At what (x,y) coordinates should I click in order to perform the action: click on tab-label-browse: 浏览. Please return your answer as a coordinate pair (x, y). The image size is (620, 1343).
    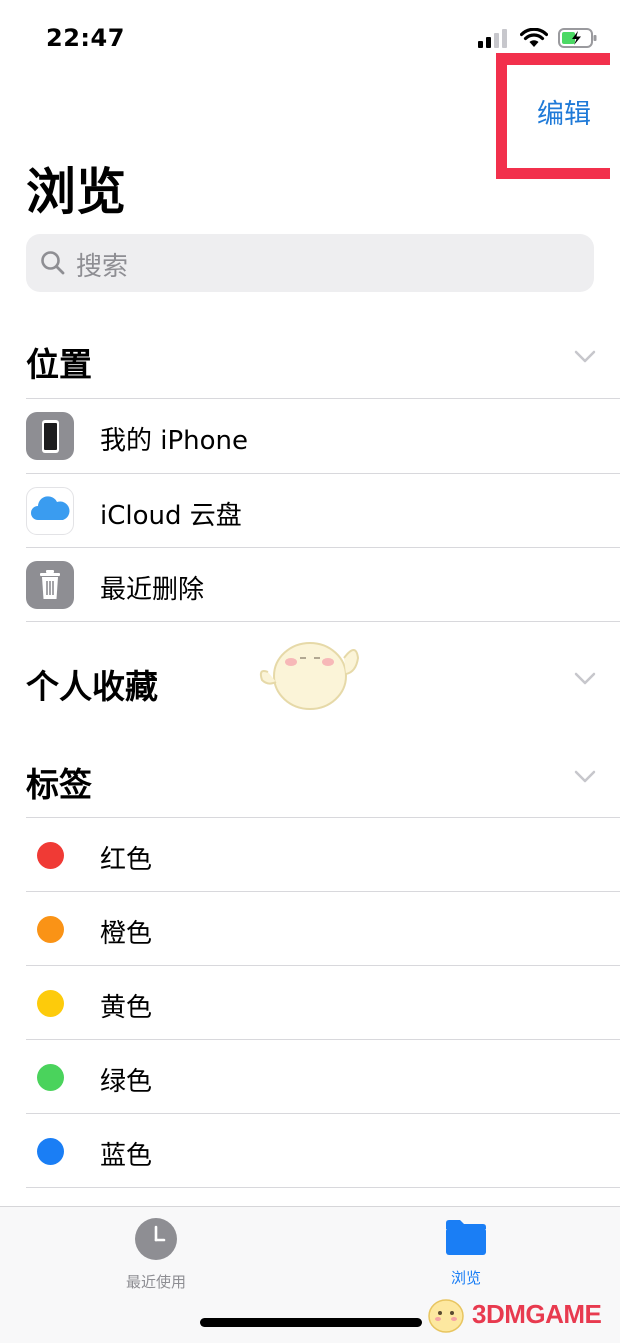
    Looking at the image, I should click on (465, 1278).